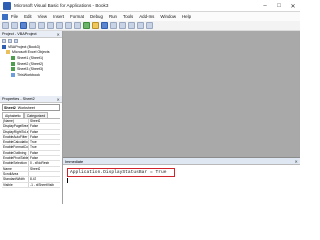 The height and width of the screenshot is (240, 320). Describe the element at coordinates (30, 69) in the screenshot. I see `tree-item-label: Sheet3 (Sheet3)` at that location.